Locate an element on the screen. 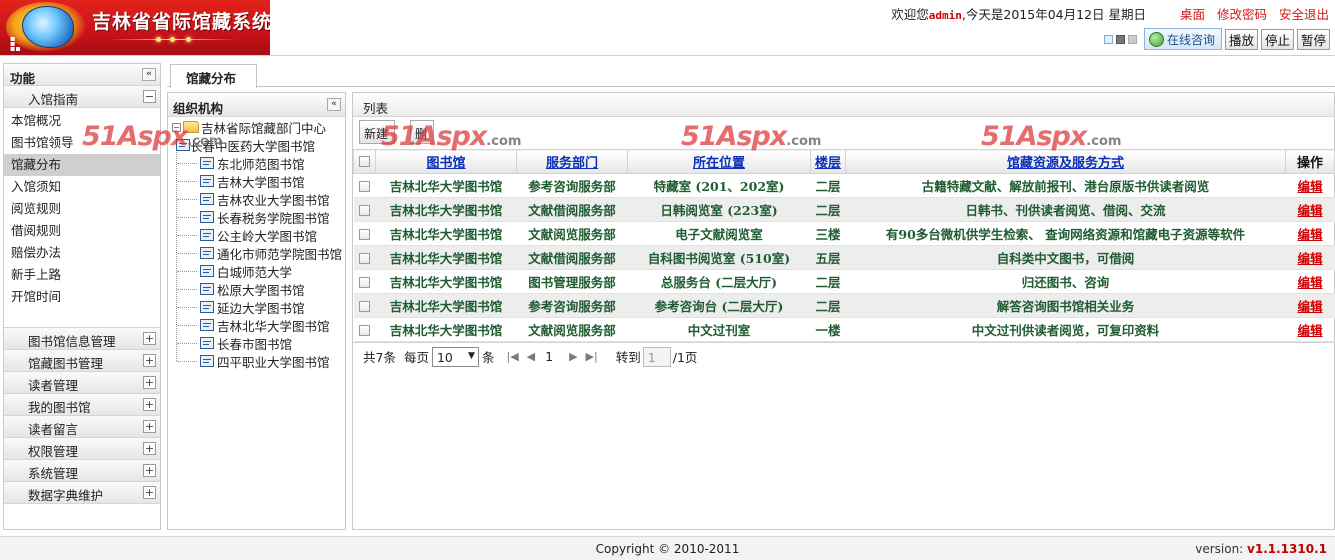 This screenshot has height=560, width=1335. accordion-dictionary: 数据字典维护 + is located at coordinates (82, 493).